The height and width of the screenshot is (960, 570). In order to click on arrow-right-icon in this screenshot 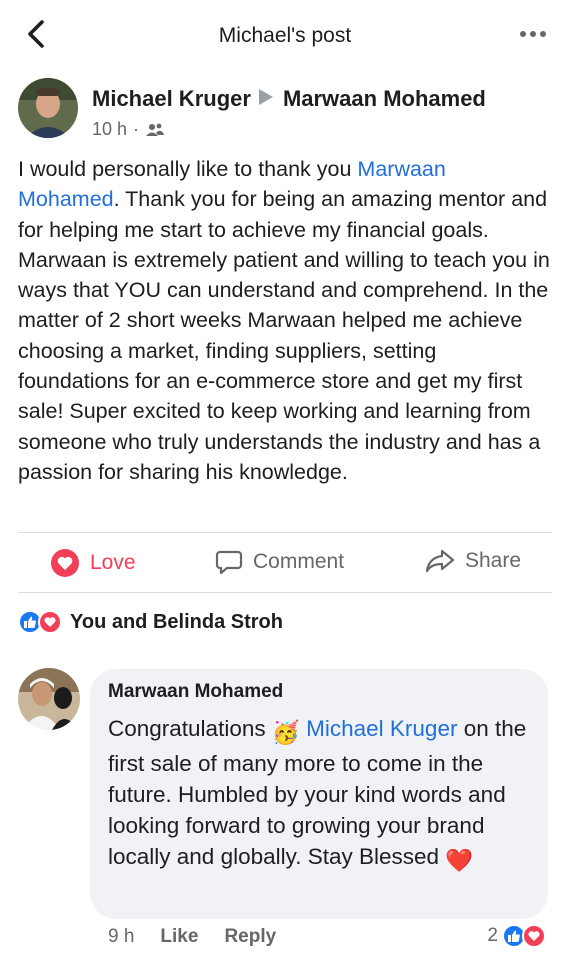, I will do `click(265, 97)`.